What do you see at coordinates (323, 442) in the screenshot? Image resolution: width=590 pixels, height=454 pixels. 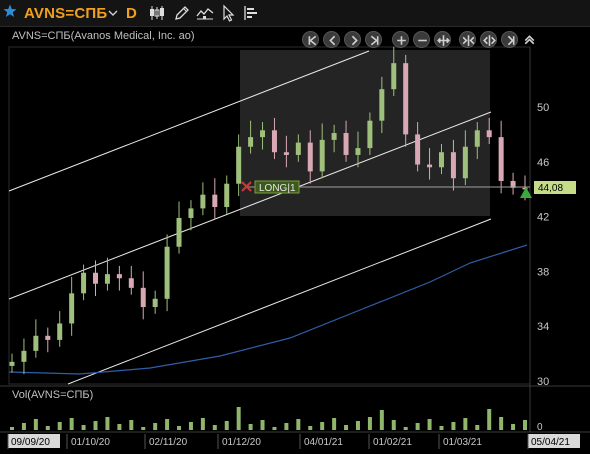 I see `x-tick-label: 04/01/21` at bounding box center [323, 442].